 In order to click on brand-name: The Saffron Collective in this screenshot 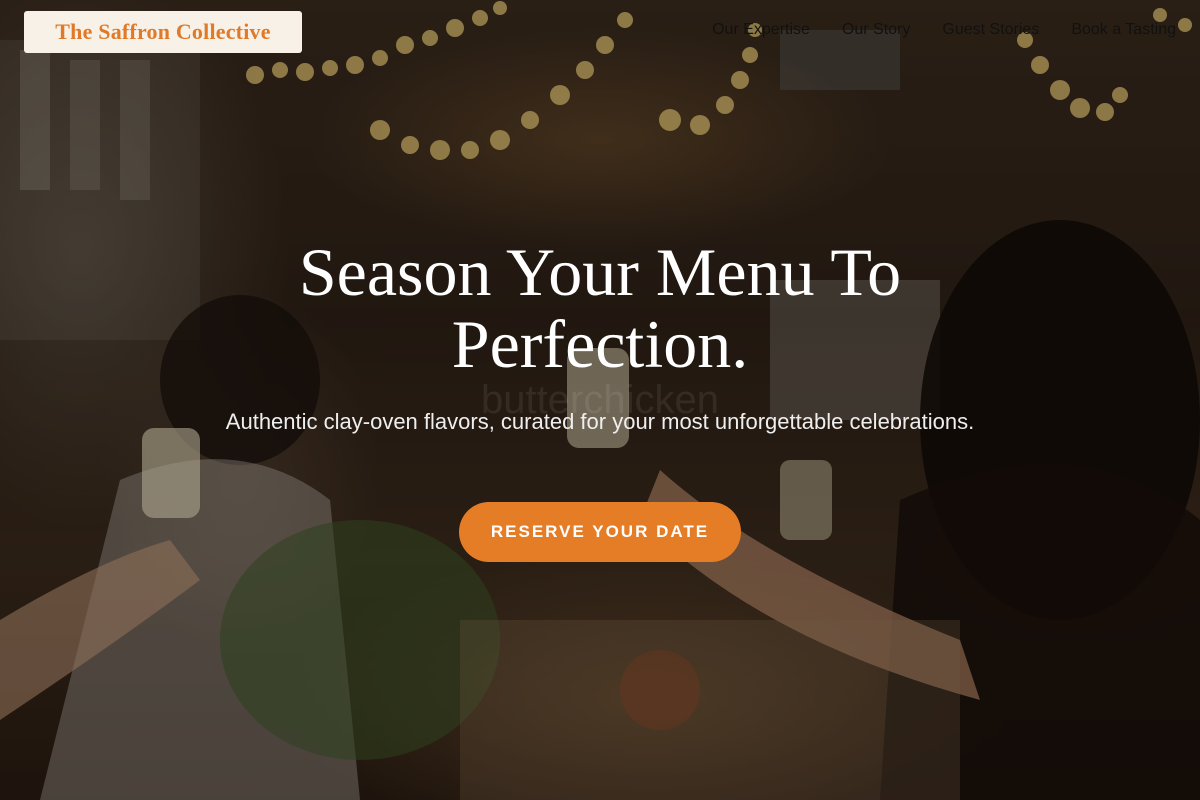, I will do `click(163, 31)`.